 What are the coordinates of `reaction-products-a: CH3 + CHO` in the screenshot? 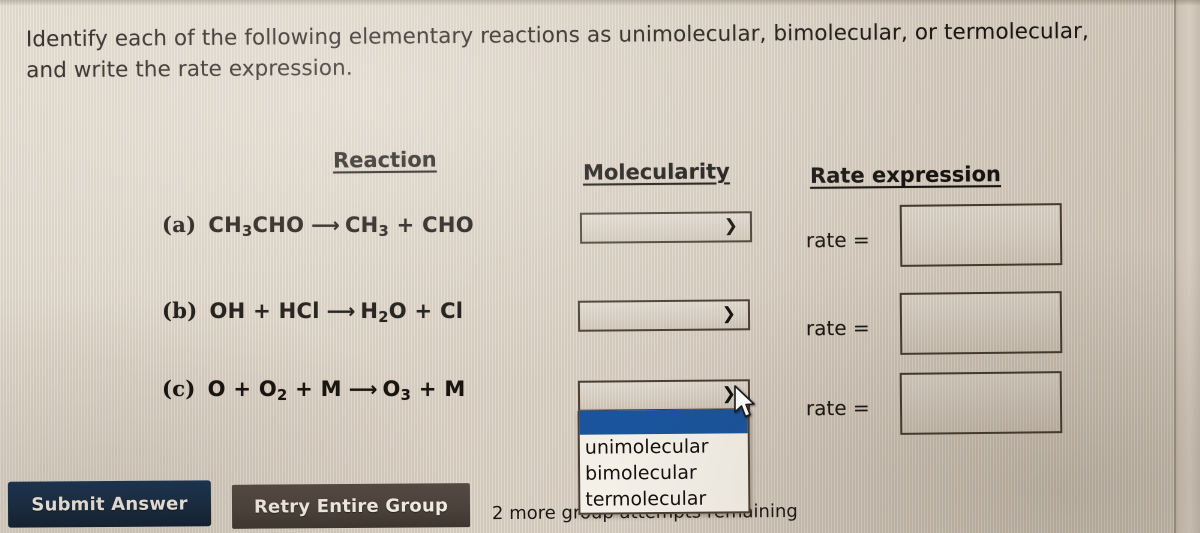 It's located at (409, 227).